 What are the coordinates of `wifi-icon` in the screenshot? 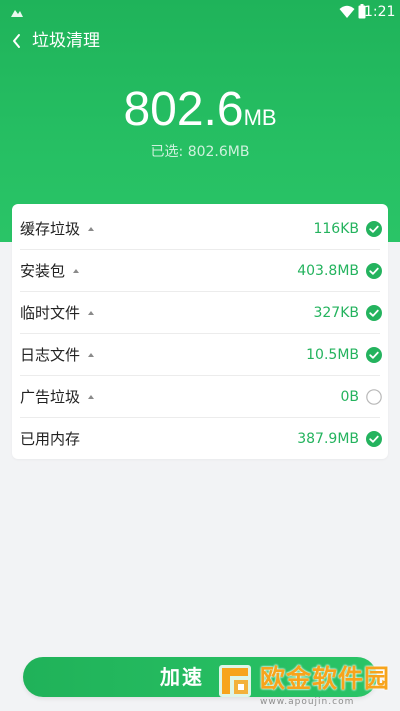 It's located at (347, 11).